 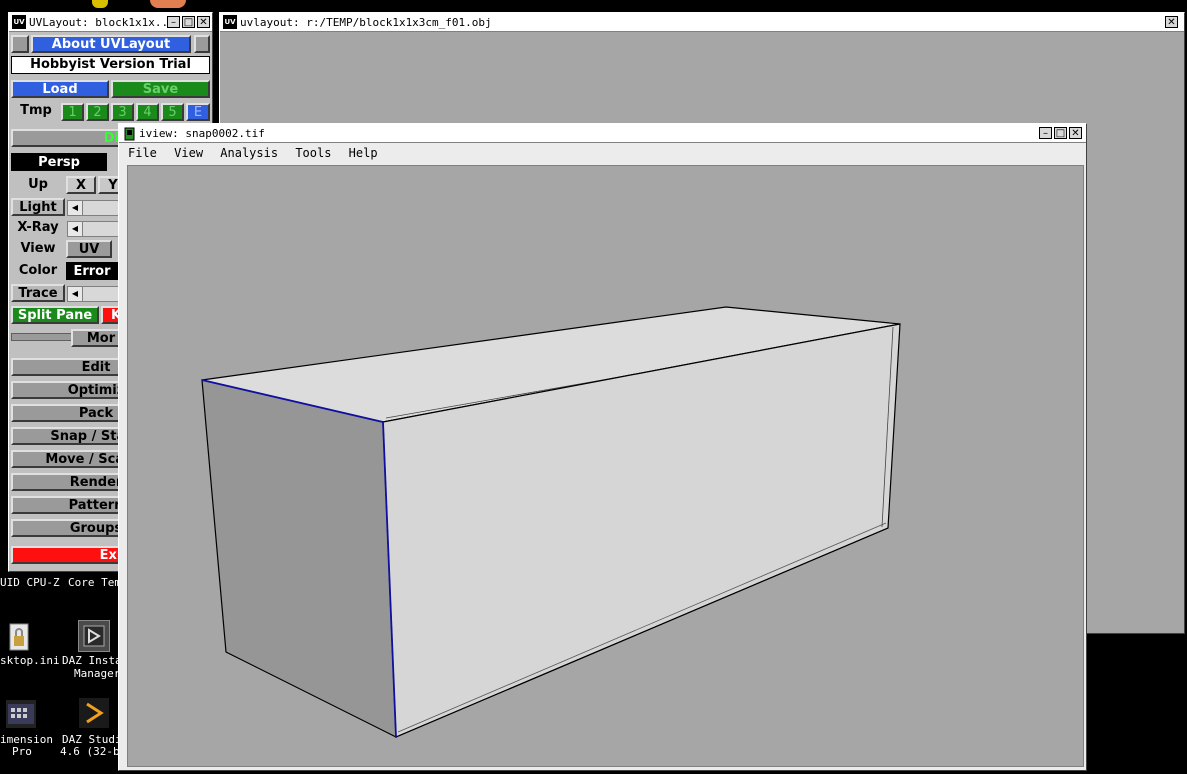 What do you see at coordinates (38, 293) in the screenshot?
I see `trace-button: Trace` at bounding box center [38, 293].